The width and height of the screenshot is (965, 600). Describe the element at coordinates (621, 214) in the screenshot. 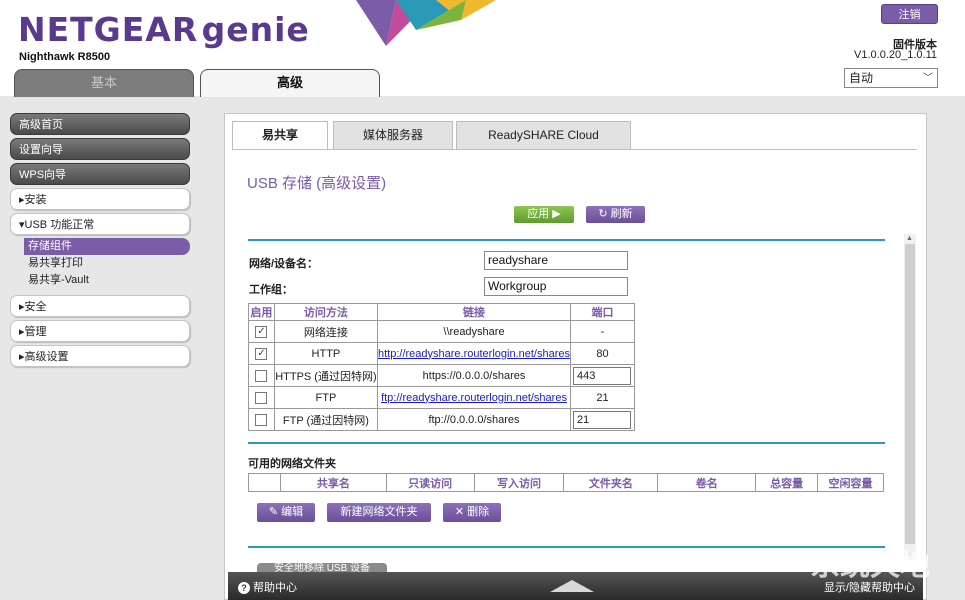

I see `refresh-label: 刷新` at that location.